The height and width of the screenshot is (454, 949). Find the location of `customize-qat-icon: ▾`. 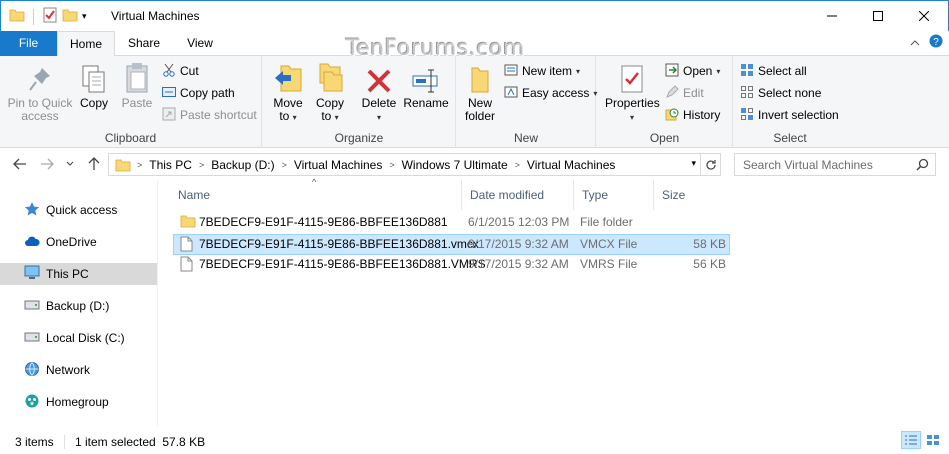

customize-qat-icon: ▾ is located at coordinates (84, 16).